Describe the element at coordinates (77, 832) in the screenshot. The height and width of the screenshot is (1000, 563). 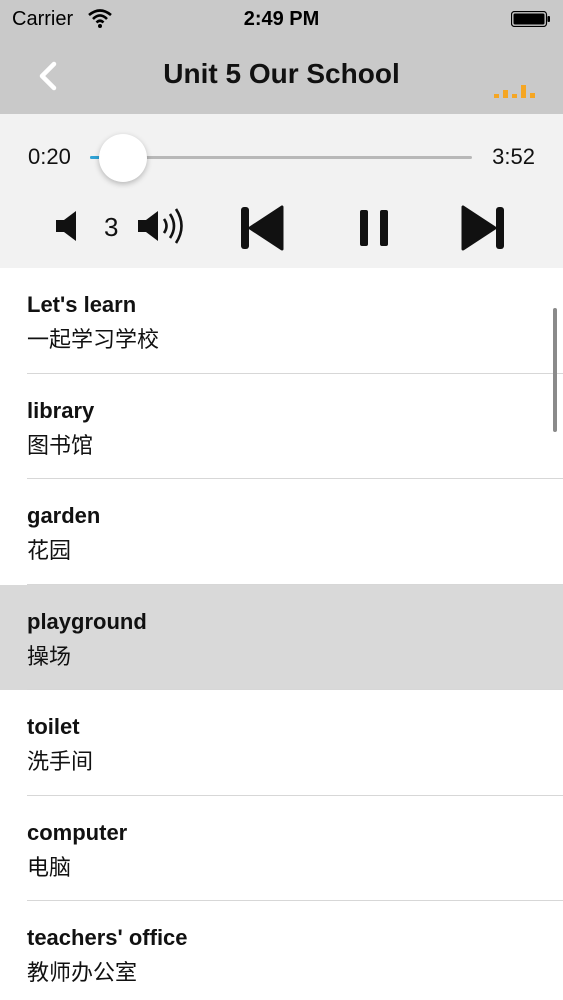
I see `item-word: computer` at that location.